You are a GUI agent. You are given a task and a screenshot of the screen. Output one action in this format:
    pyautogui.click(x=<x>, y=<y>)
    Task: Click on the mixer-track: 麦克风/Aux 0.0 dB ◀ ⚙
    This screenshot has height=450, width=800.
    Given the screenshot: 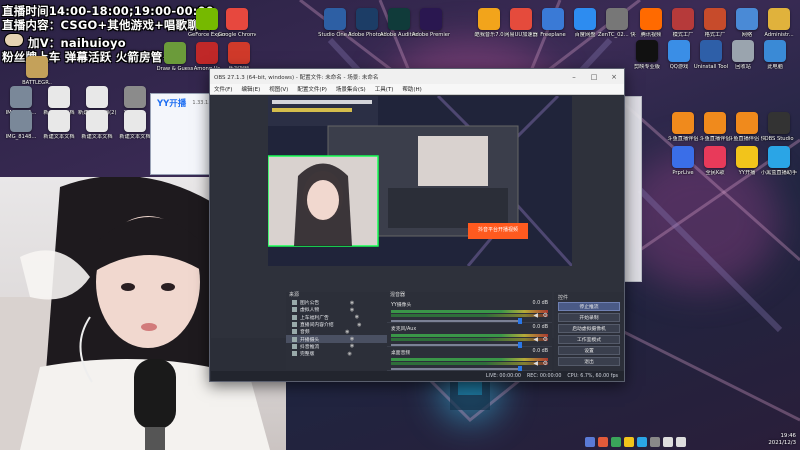 What is the action you would take?
    pyautogui.click(x=469, y=335)
    